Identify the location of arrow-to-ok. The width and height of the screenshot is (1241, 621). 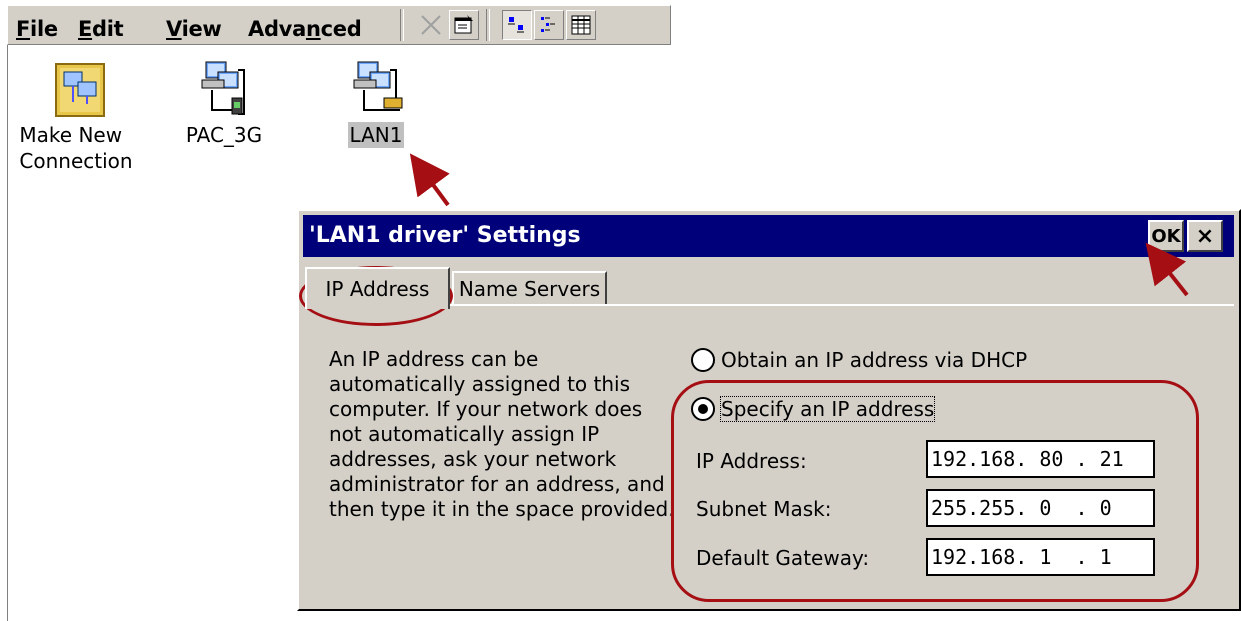
(1167, 269).